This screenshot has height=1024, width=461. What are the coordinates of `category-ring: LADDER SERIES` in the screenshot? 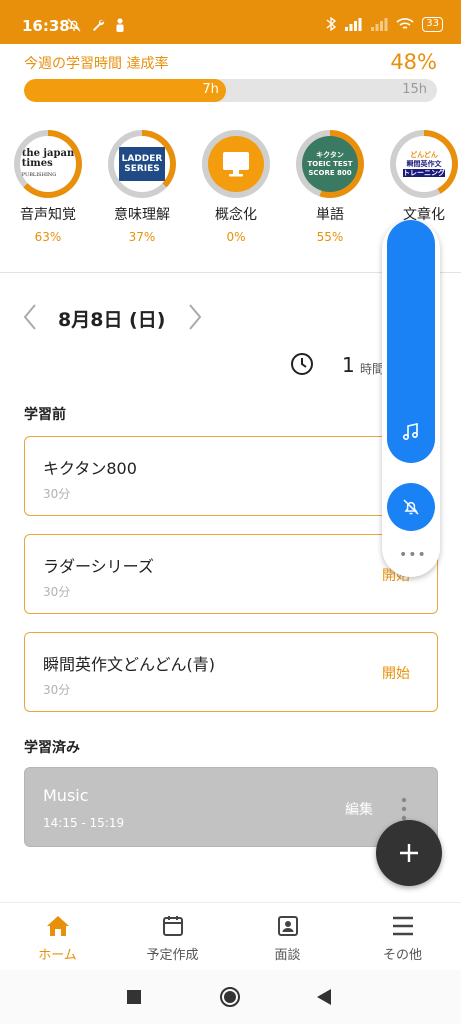 It's located at (142, 164).